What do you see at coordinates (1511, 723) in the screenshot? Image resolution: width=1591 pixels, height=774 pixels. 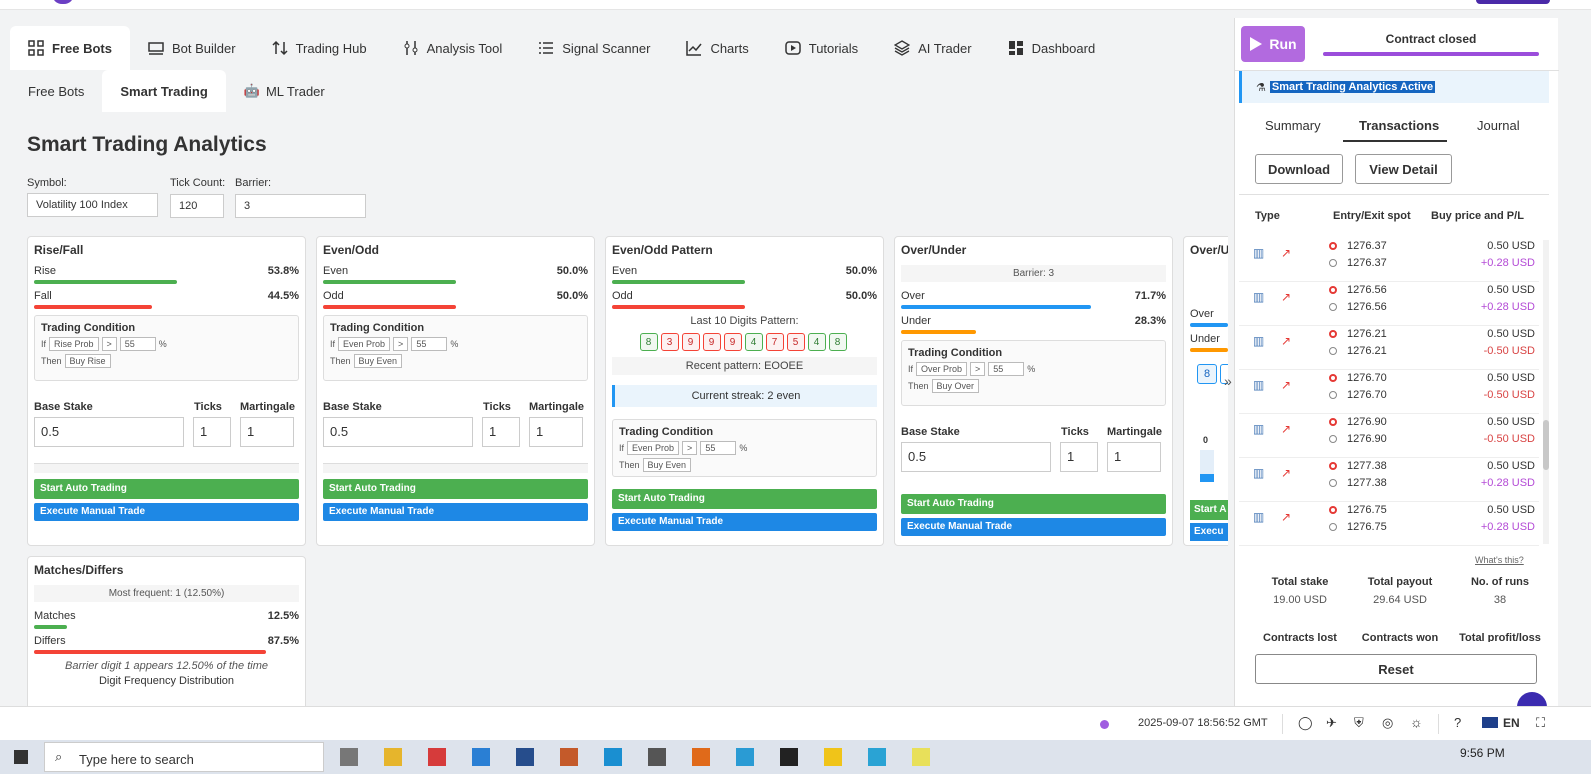 I see `language-selector: EN` at bounding box center [1511, 723].